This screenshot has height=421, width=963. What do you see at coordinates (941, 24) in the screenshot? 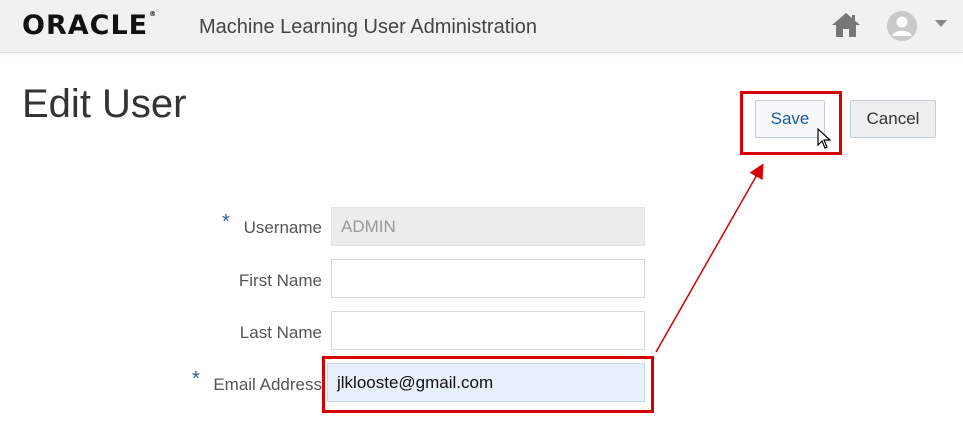
I see `caret-down-icon` at bounding box center [941, 24].